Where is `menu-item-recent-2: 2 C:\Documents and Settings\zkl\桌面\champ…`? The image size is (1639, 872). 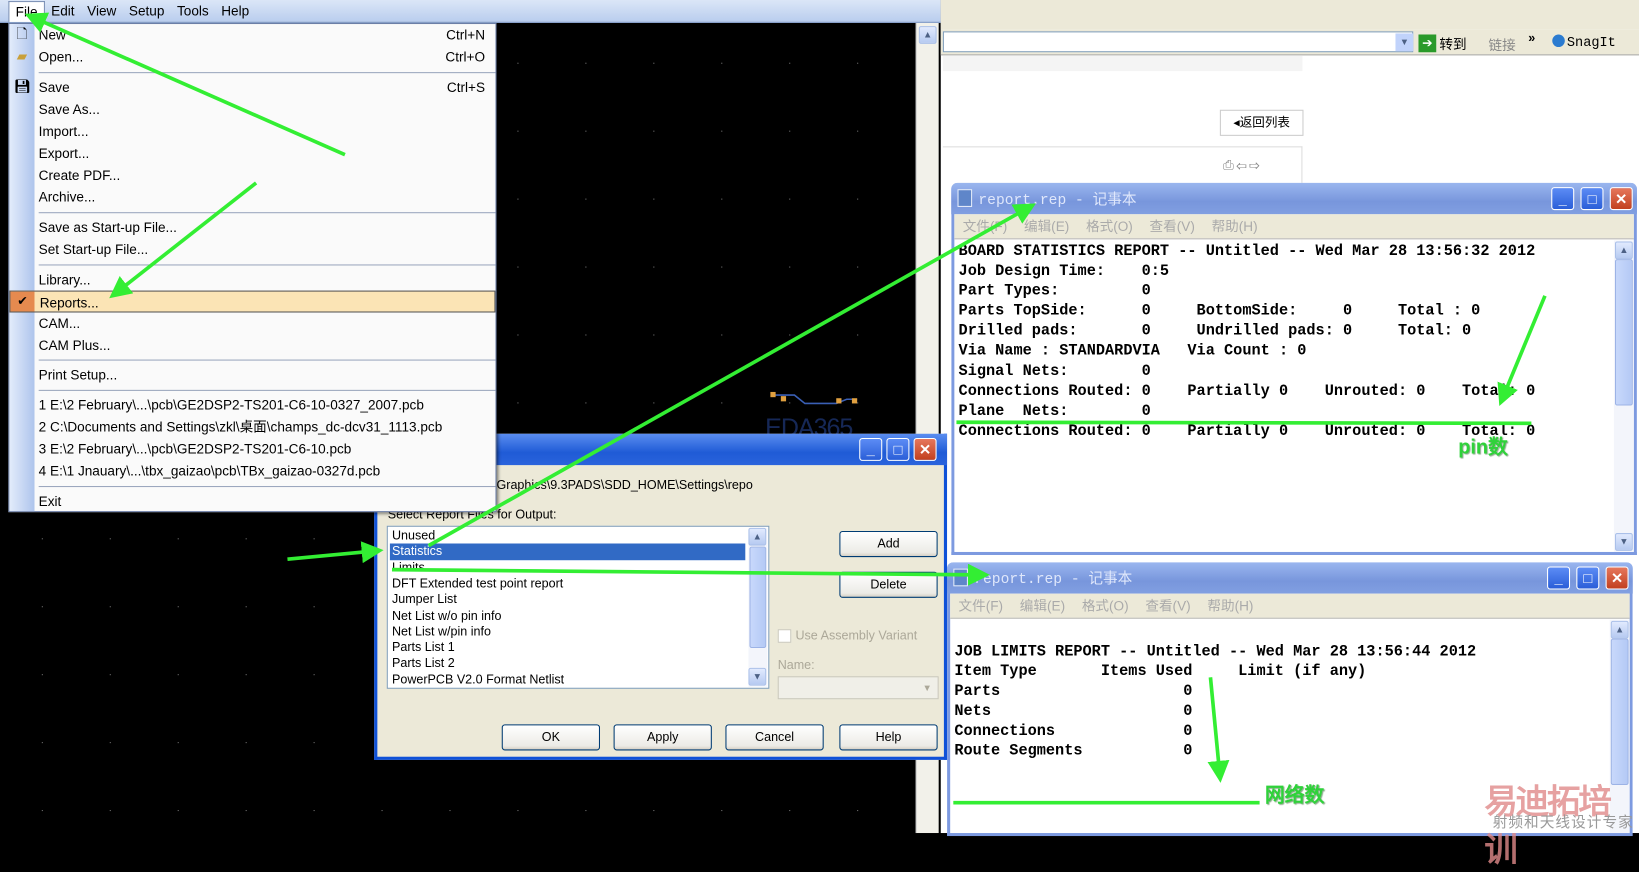
menu-item-recent-2: 2 C:\Documents and Settings\zkl\桌面\champ… is located at coordinates (252, 427).